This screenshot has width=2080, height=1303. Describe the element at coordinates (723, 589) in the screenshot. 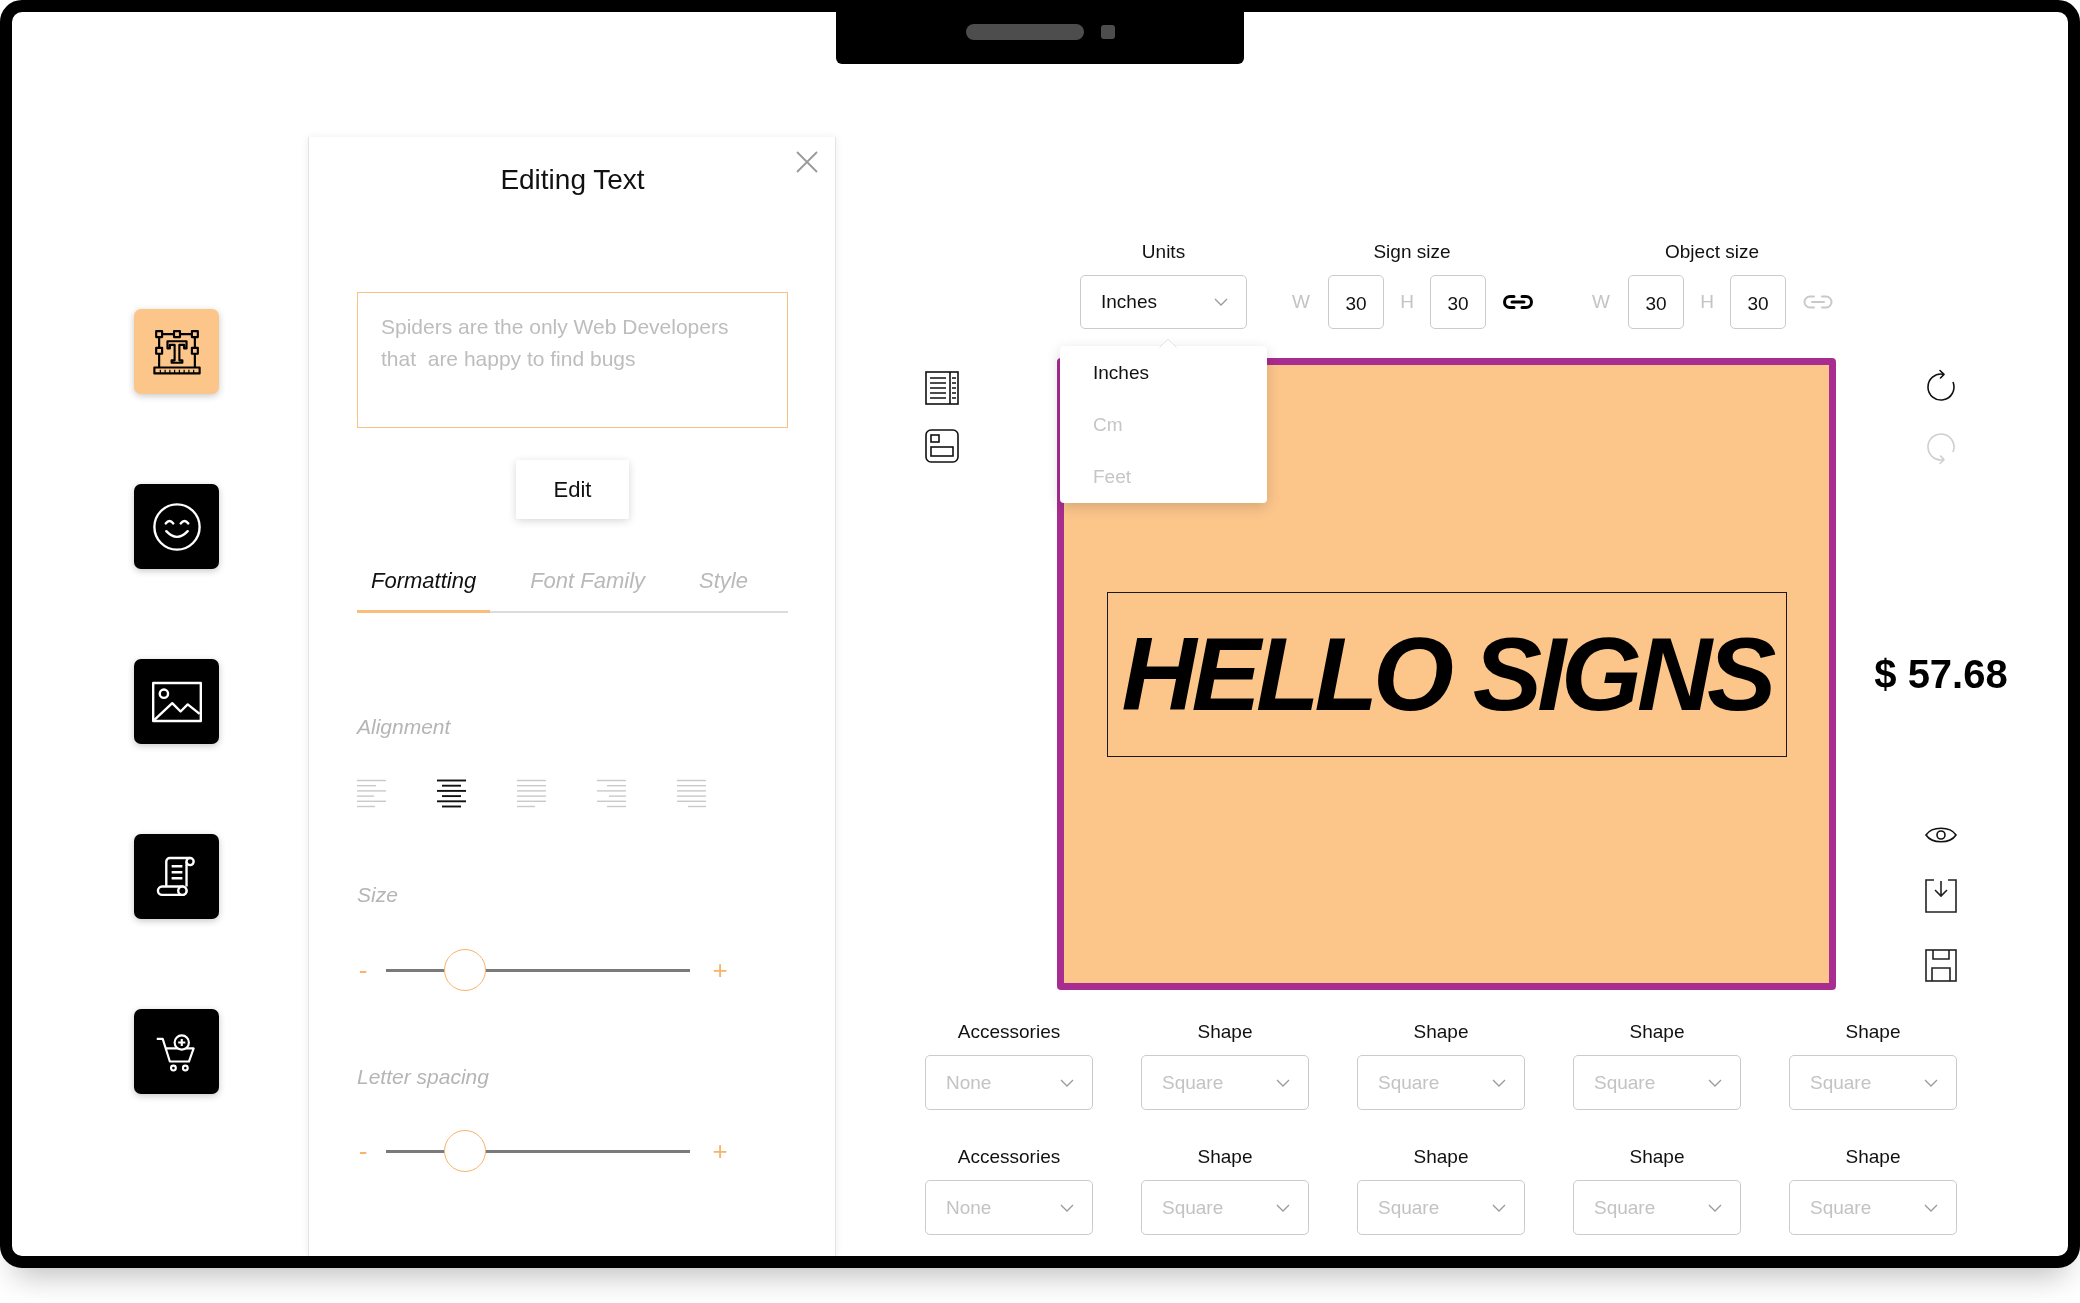

I see `tab: Style` at that location.